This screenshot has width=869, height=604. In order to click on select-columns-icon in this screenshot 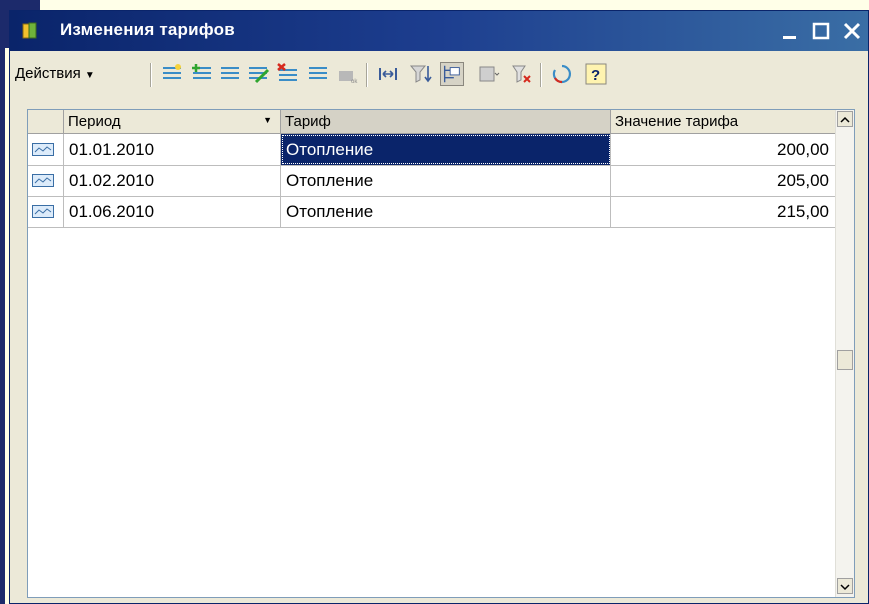, I will do `click(388, 74)`.